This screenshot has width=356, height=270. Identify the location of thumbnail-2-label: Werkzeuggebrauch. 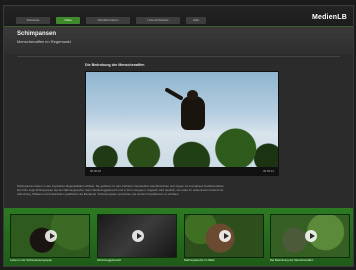
(137, 260).